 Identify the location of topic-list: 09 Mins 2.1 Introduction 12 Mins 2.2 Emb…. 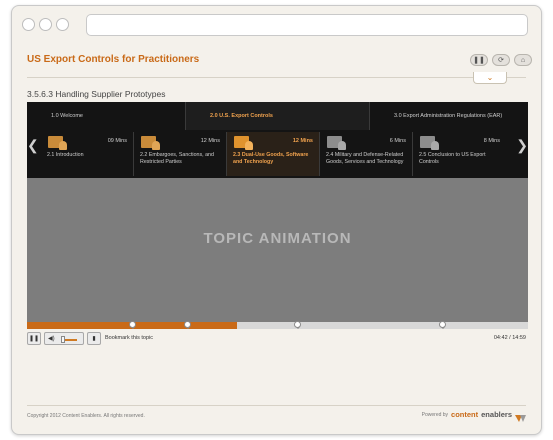
(279, 154).